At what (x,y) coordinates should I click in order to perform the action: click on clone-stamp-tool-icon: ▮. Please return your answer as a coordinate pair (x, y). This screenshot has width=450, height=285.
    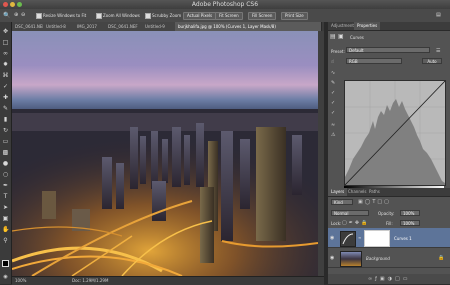
    Looking at the image, I should click on (5, 119).